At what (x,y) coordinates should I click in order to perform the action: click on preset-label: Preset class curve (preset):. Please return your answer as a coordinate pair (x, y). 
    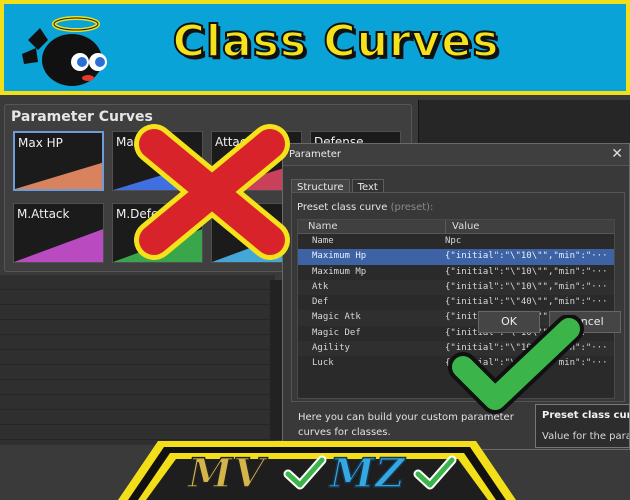
    Looking at the image, I should click on (365, 207).